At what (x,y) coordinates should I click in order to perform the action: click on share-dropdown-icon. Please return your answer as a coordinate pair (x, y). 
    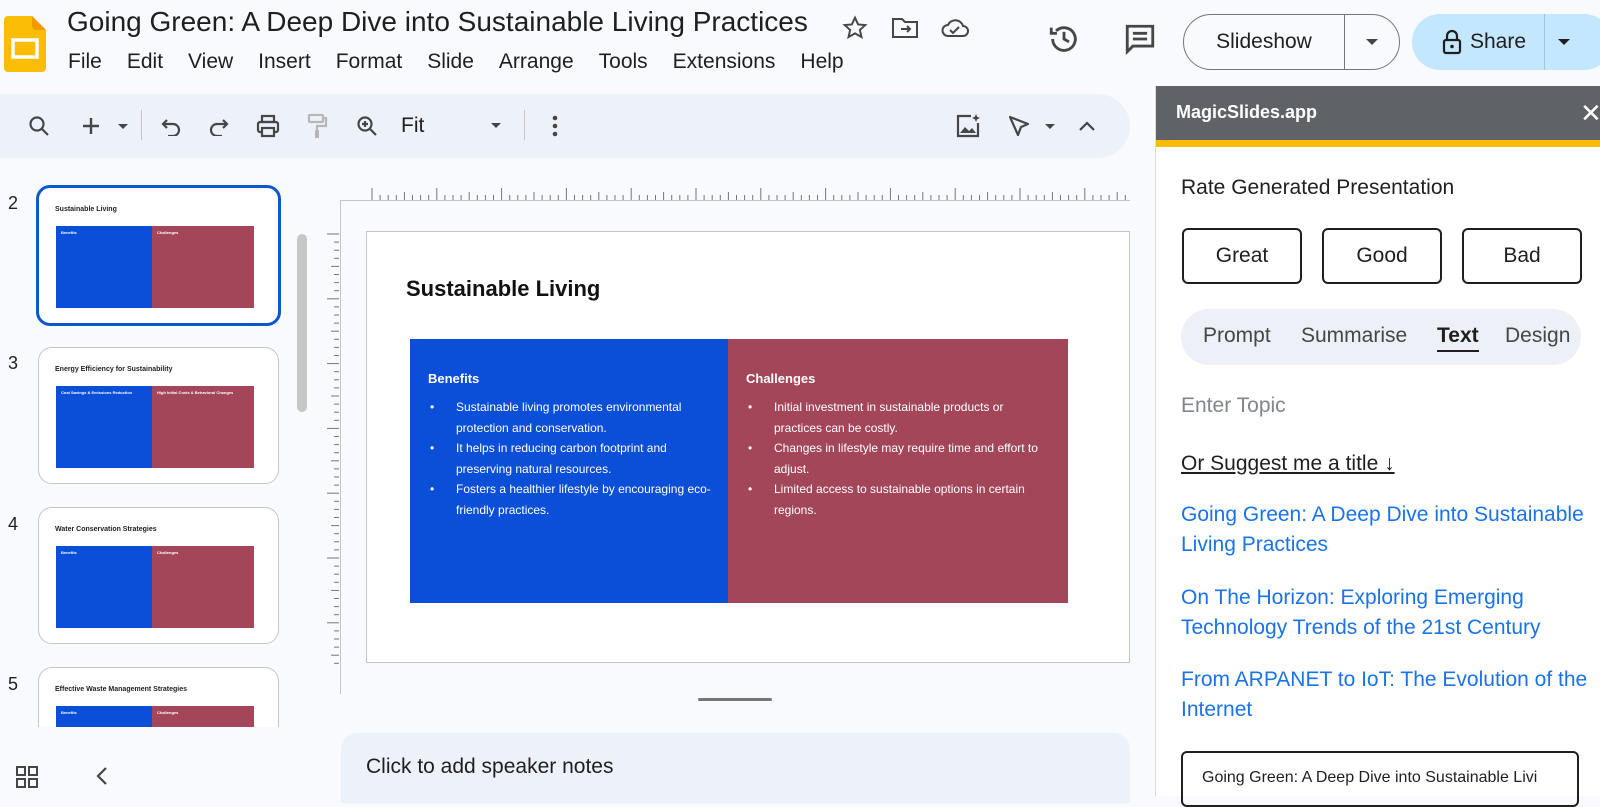
    Looking at the image, I should click on (1564, 42).